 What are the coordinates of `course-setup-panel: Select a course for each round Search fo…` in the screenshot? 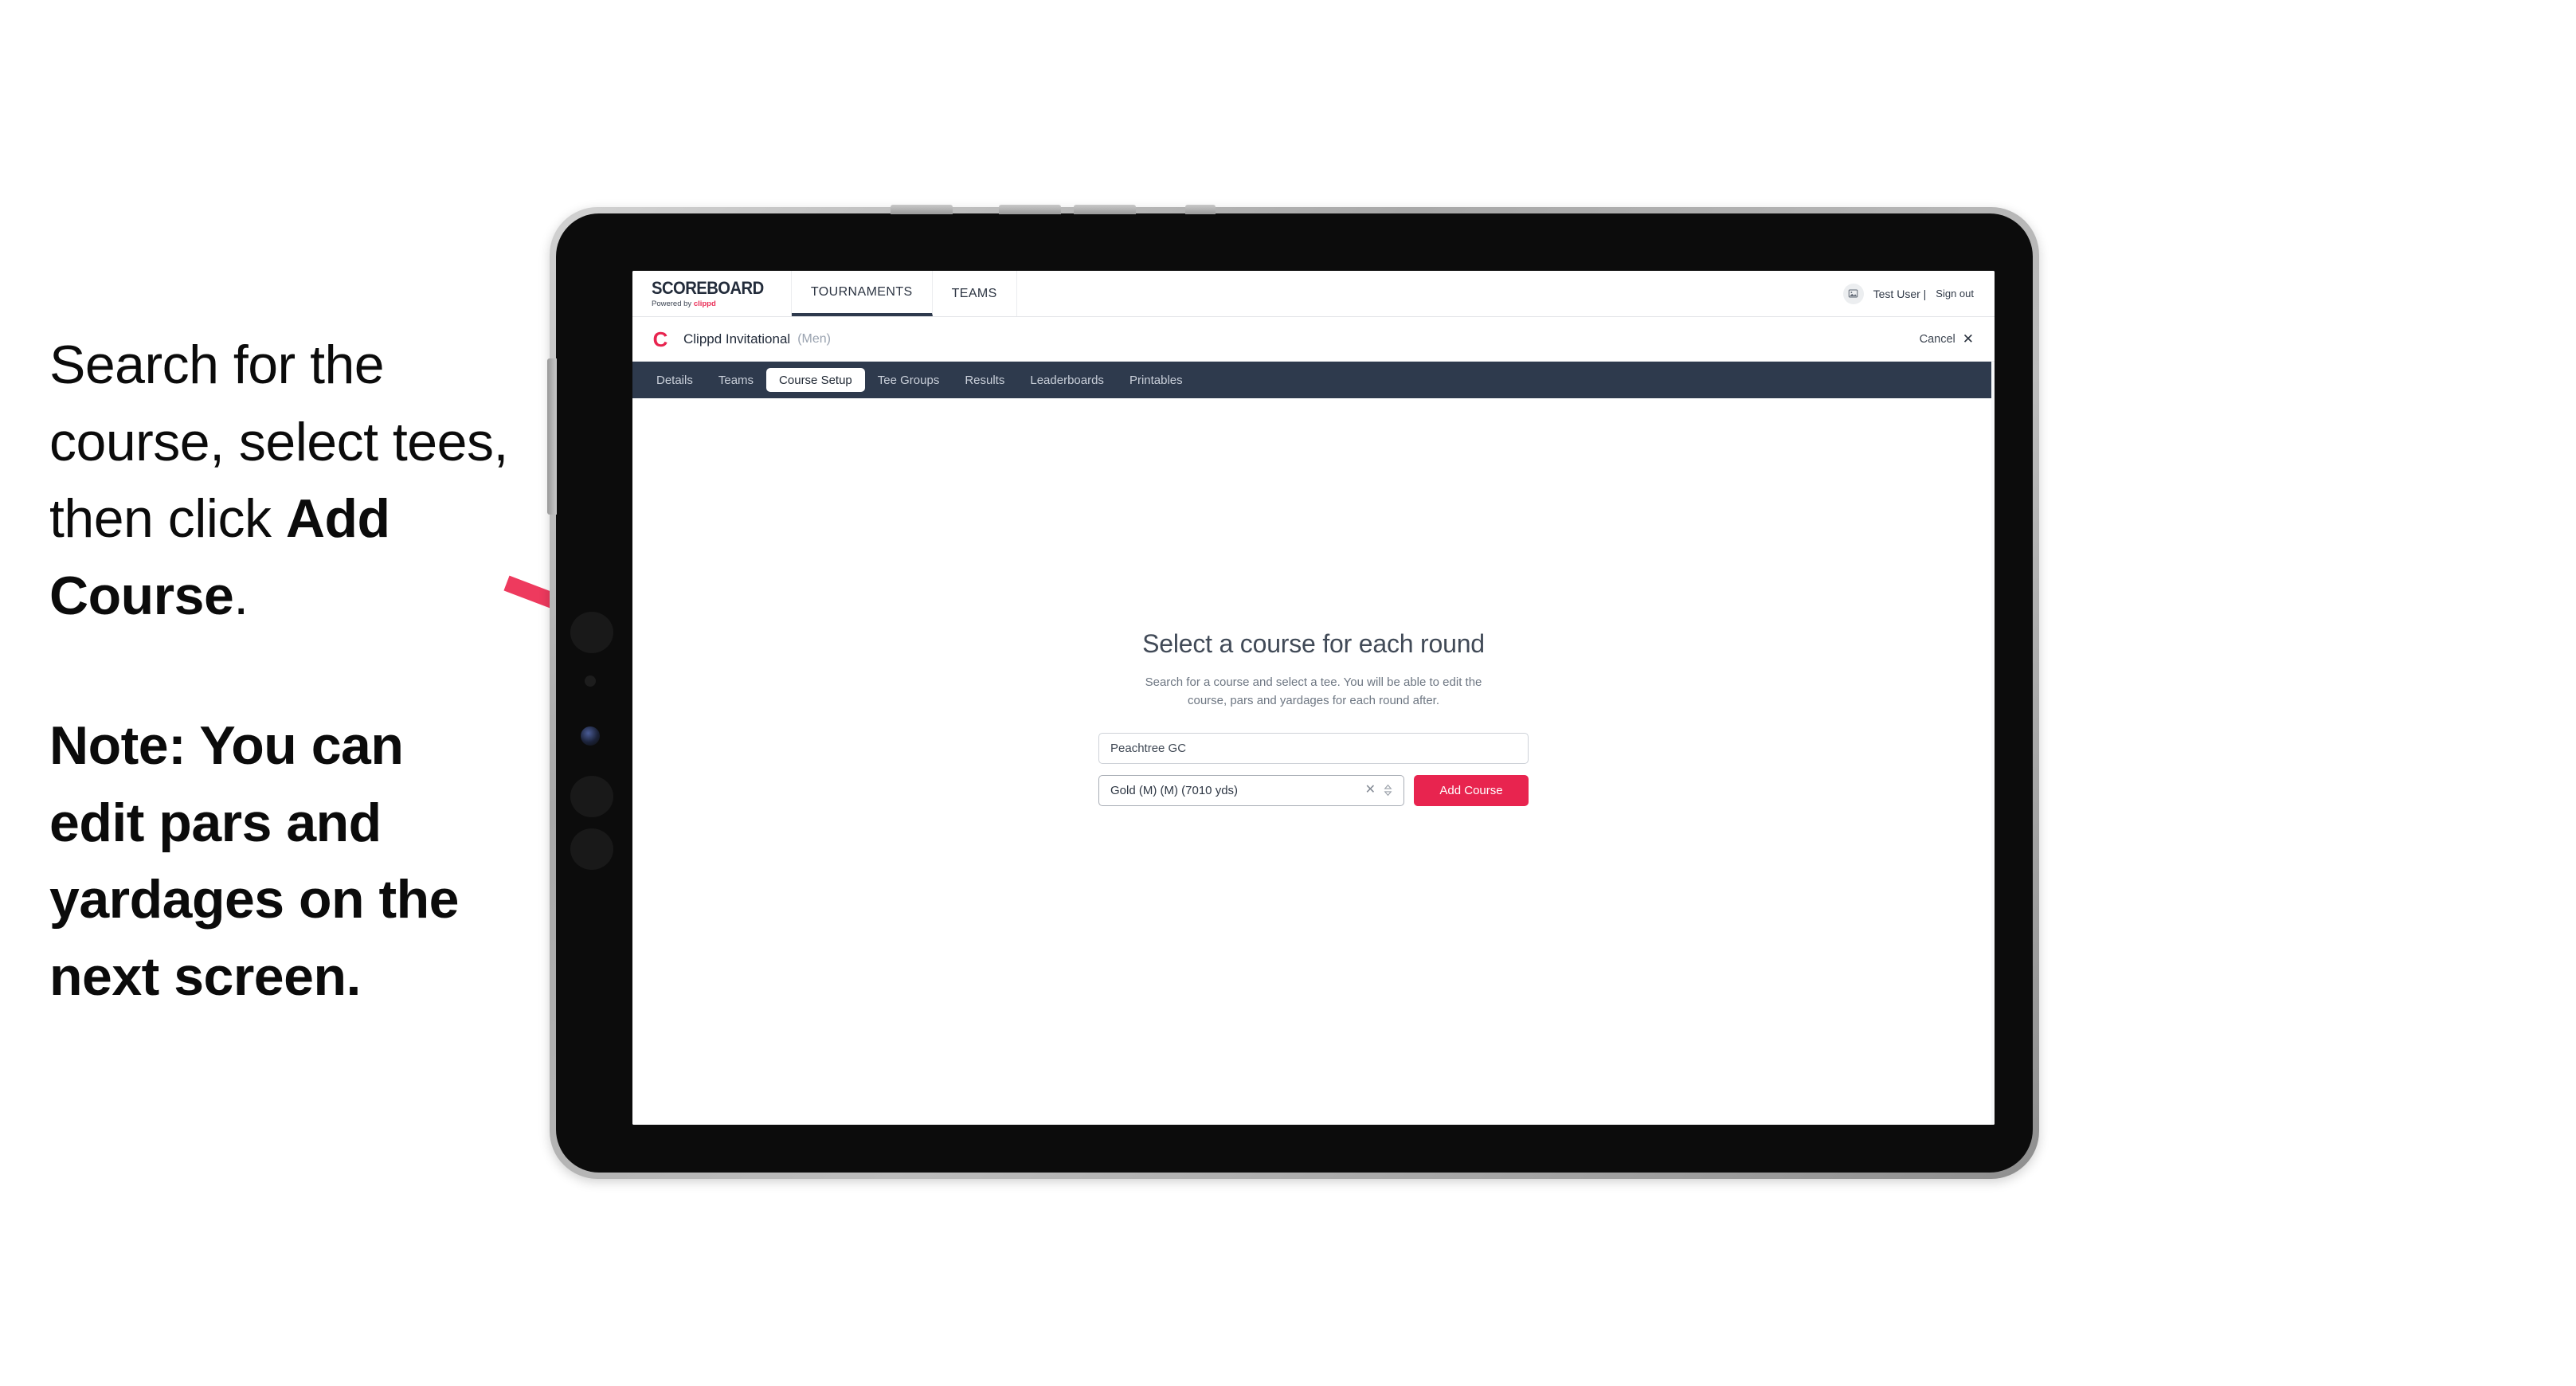 It's located at (1313, 717).